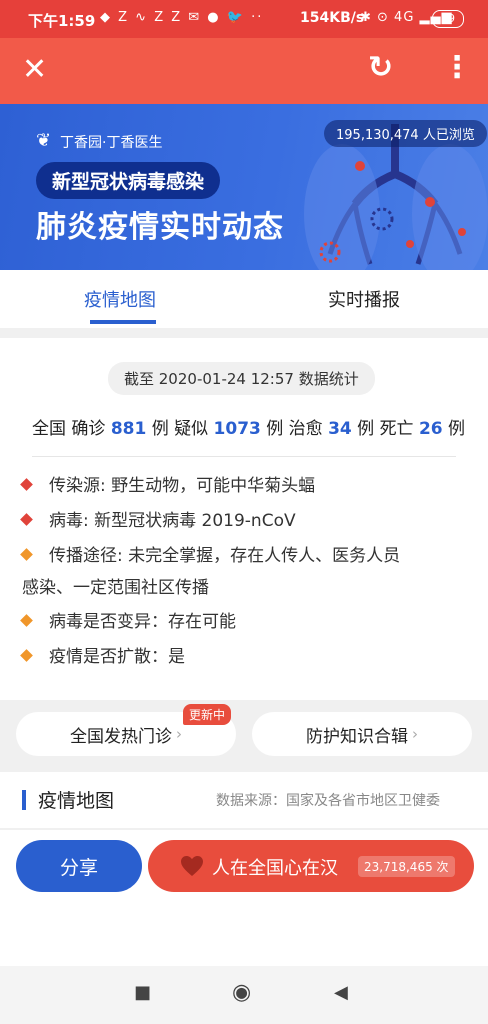  What do you see at coordinates (340, 429) in the screenshot?
I see `cured-count: 34` at bounding box center [340, 429].